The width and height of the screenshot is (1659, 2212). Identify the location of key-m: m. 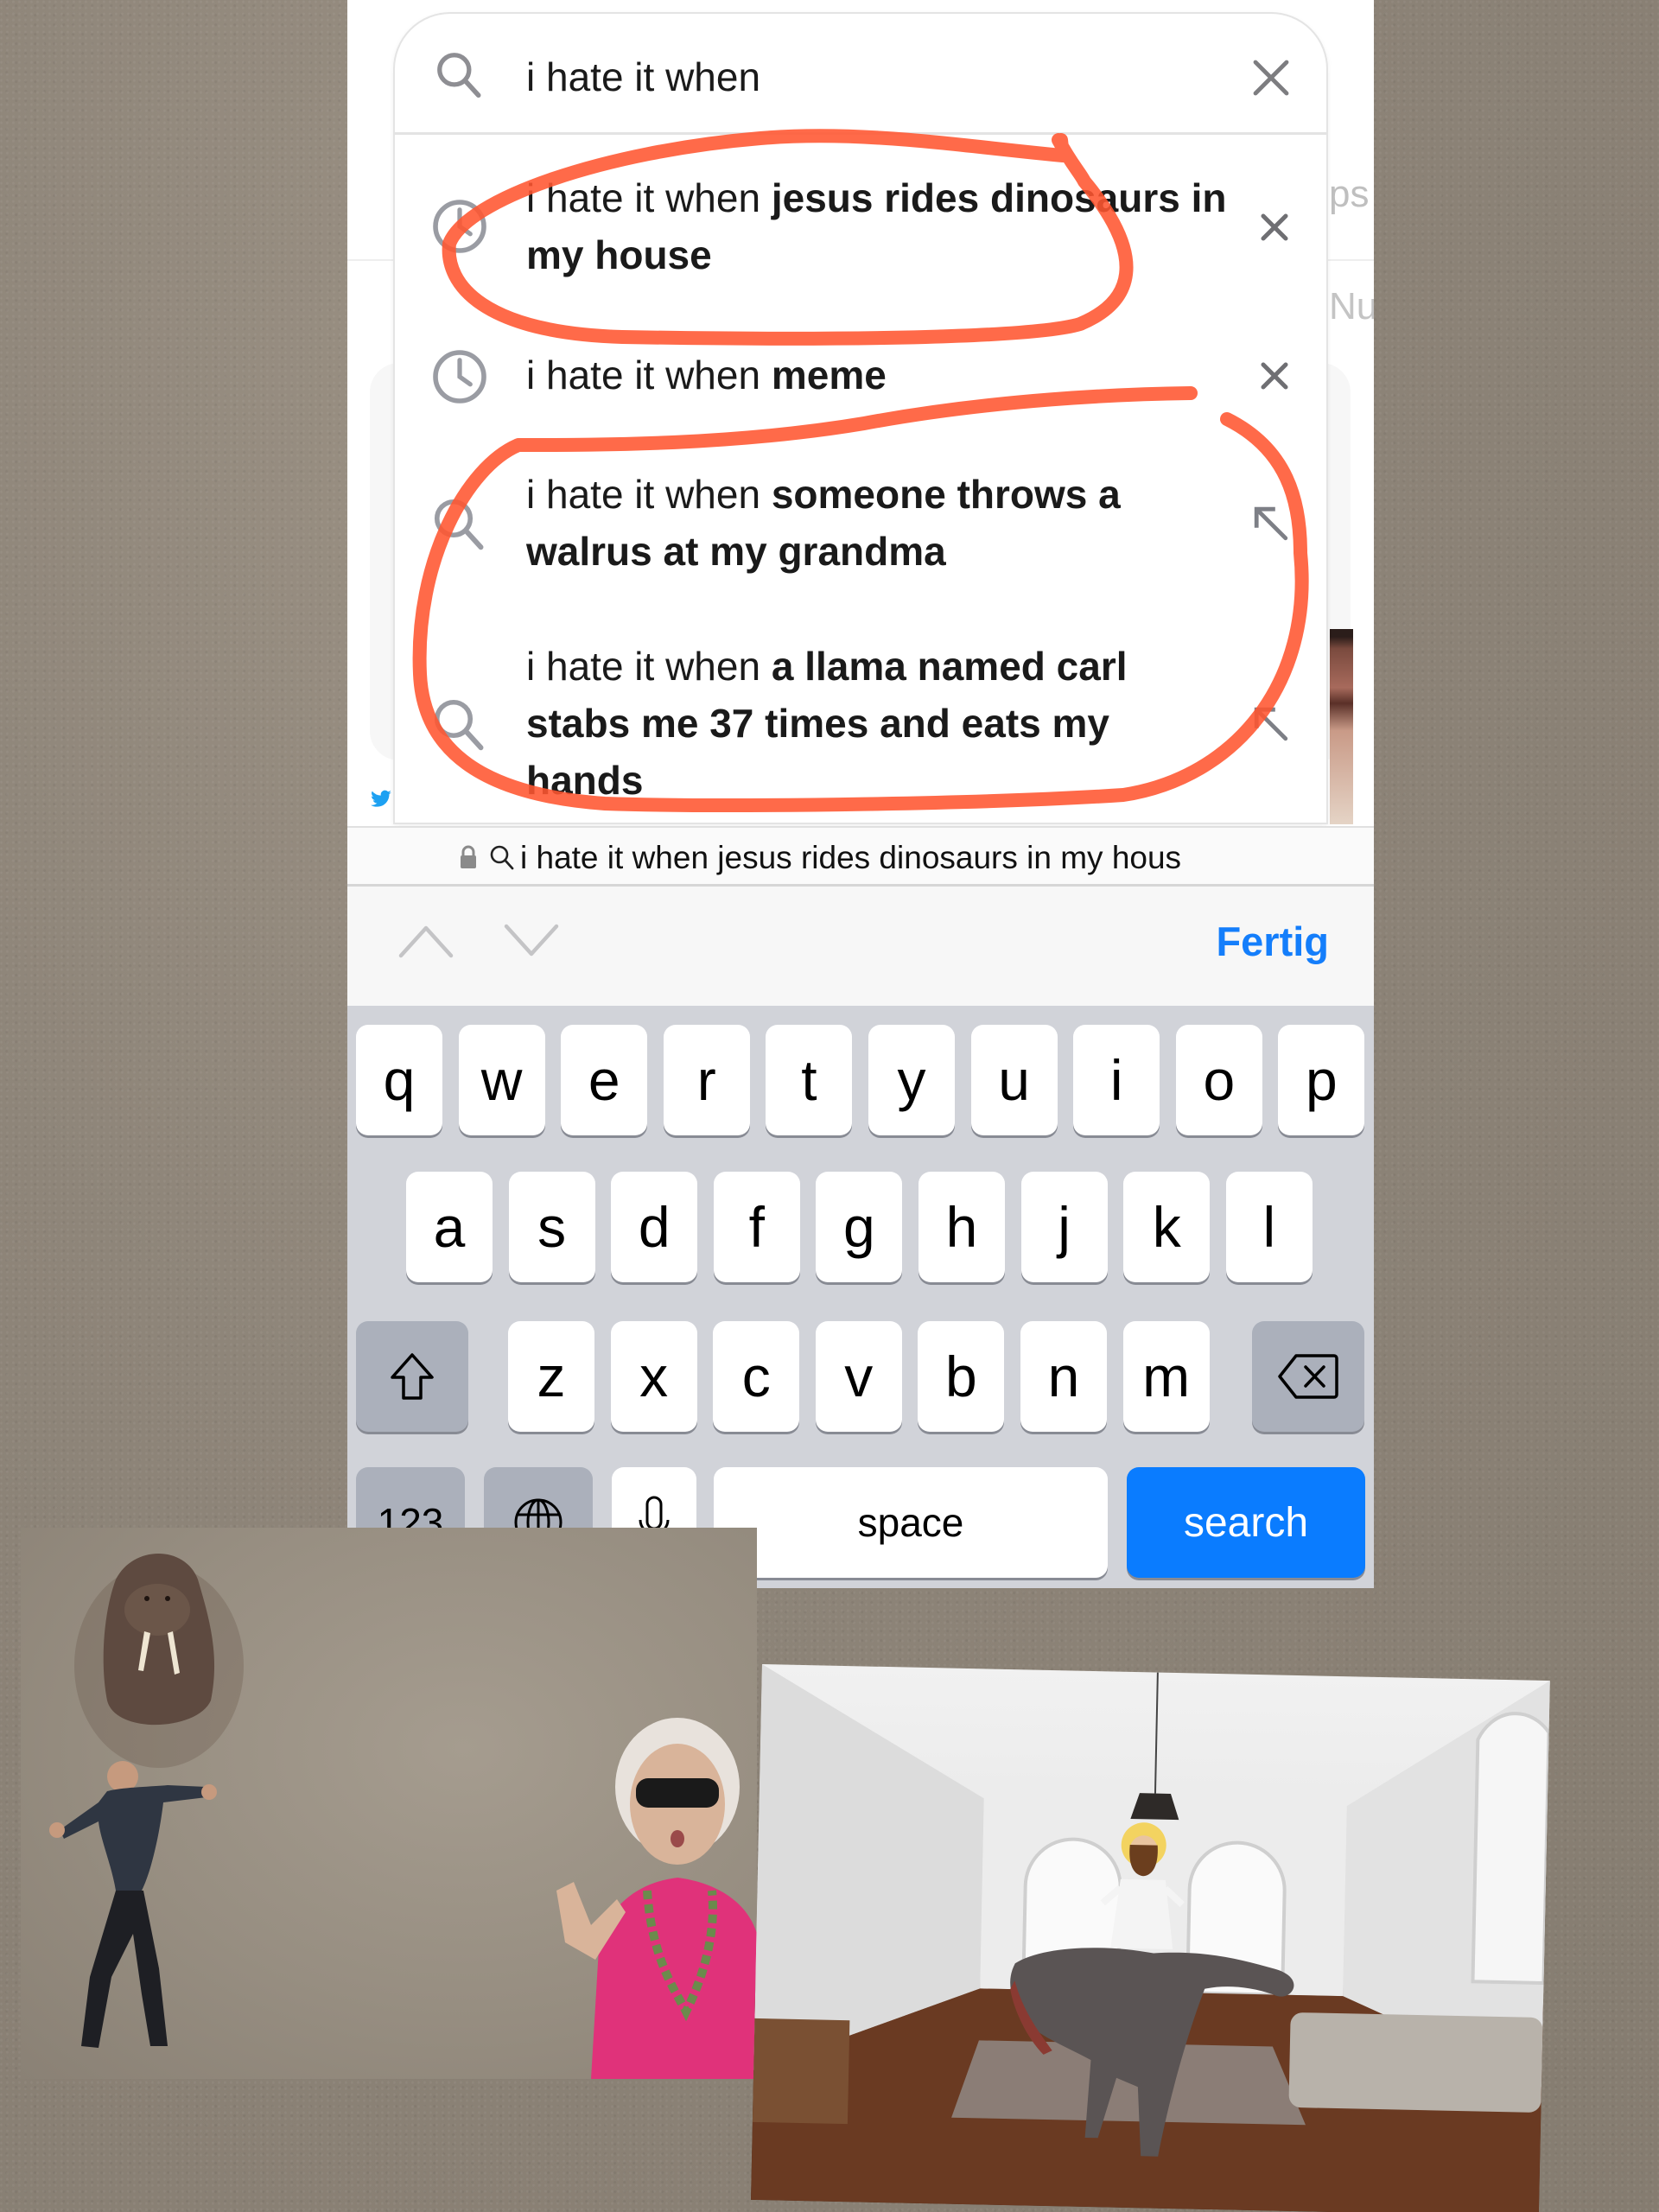
(1166, 1376).